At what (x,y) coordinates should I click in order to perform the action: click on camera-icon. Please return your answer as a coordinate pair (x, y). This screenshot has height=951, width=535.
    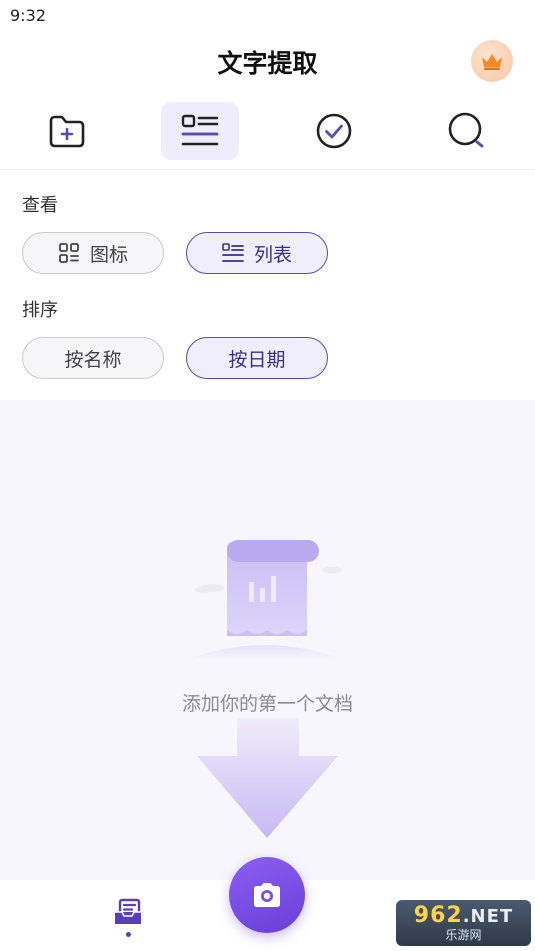
    Looking at the image, I should click on (267, 895).